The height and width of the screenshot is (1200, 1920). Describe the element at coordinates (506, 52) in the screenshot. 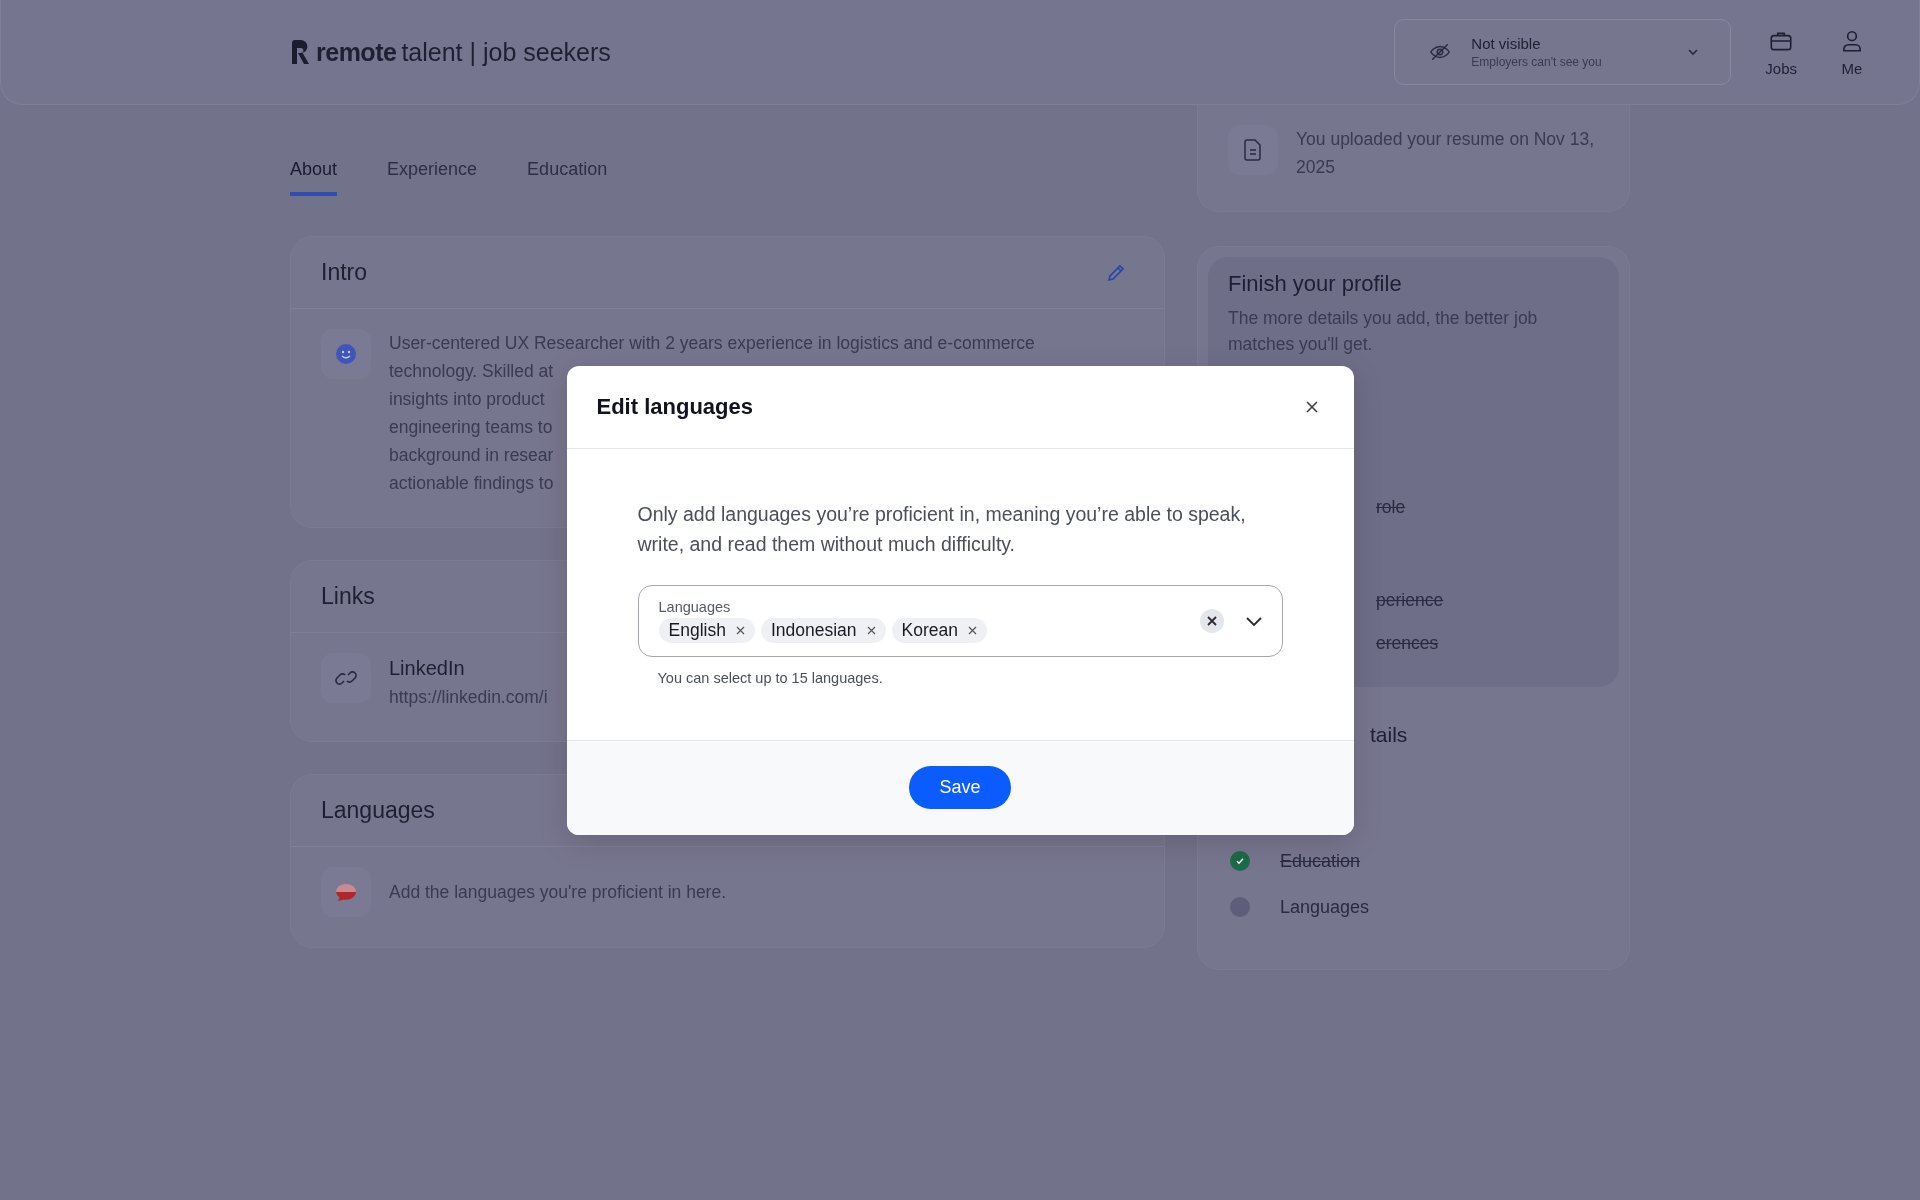

I see `logo-tagline: talent | job seekers` at that location.